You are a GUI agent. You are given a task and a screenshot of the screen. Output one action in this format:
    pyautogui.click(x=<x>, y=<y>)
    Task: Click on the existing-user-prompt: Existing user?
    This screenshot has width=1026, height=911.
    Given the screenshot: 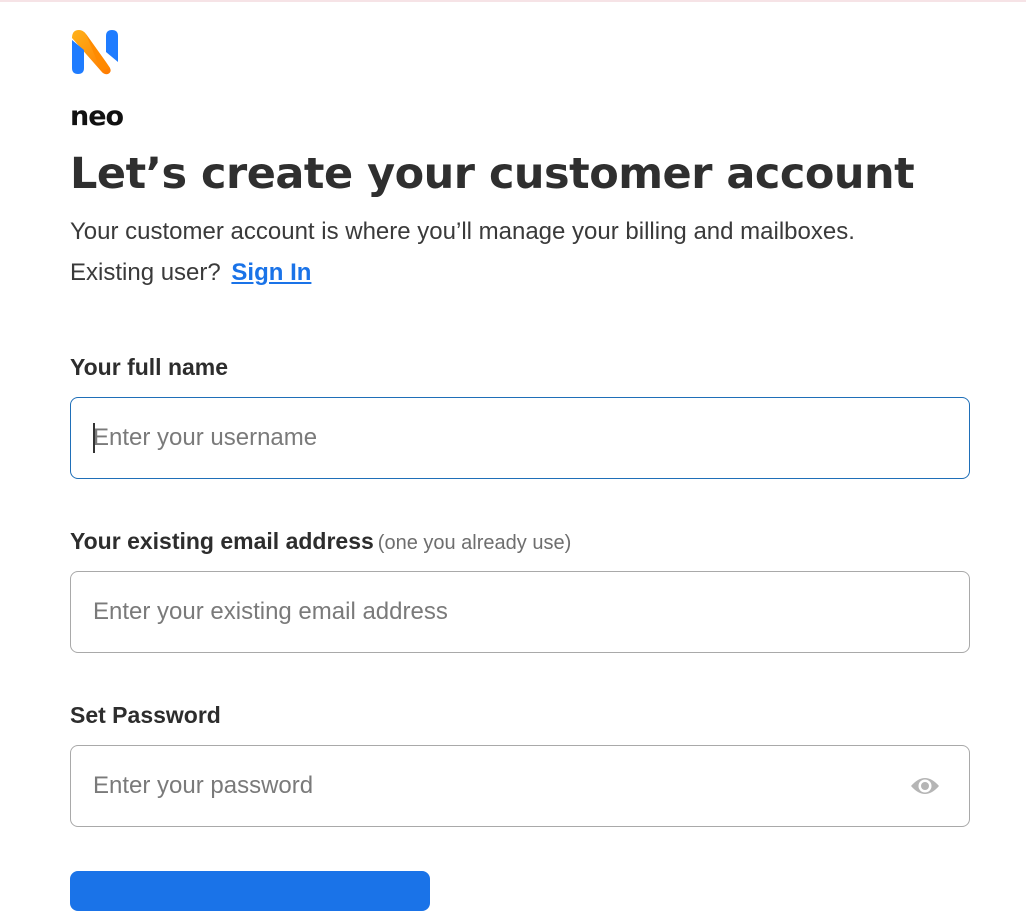 What is the action you would take?
    pyautogui.click(x=145, y=272)
    